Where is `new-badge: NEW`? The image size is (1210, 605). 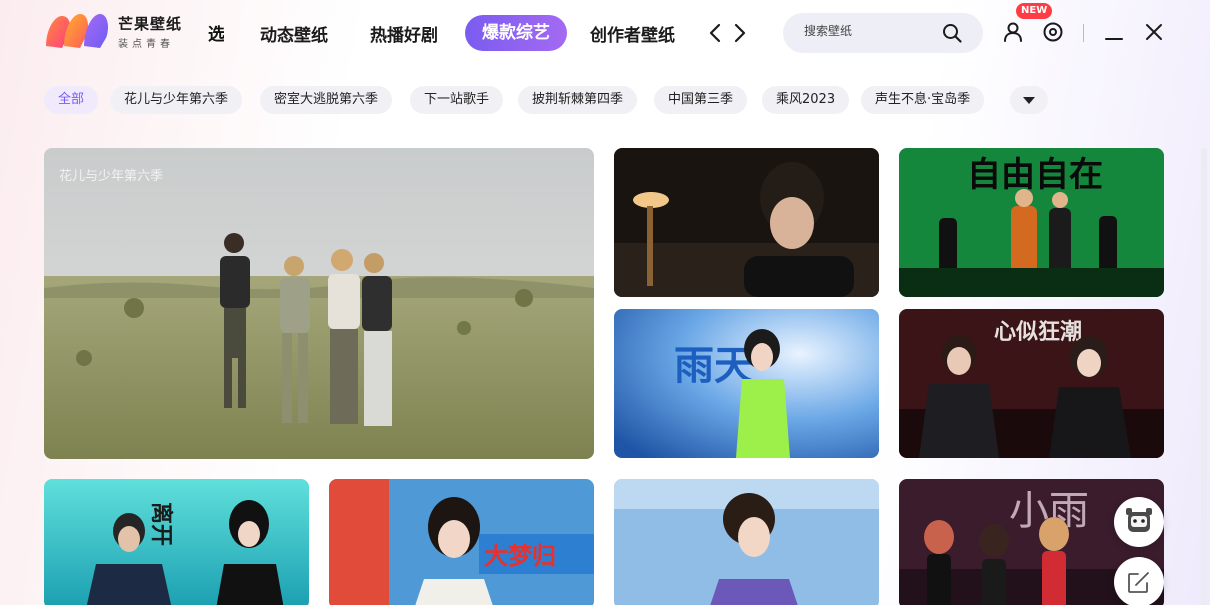
new-badge: NEW is located at coordinates (1034, 11).